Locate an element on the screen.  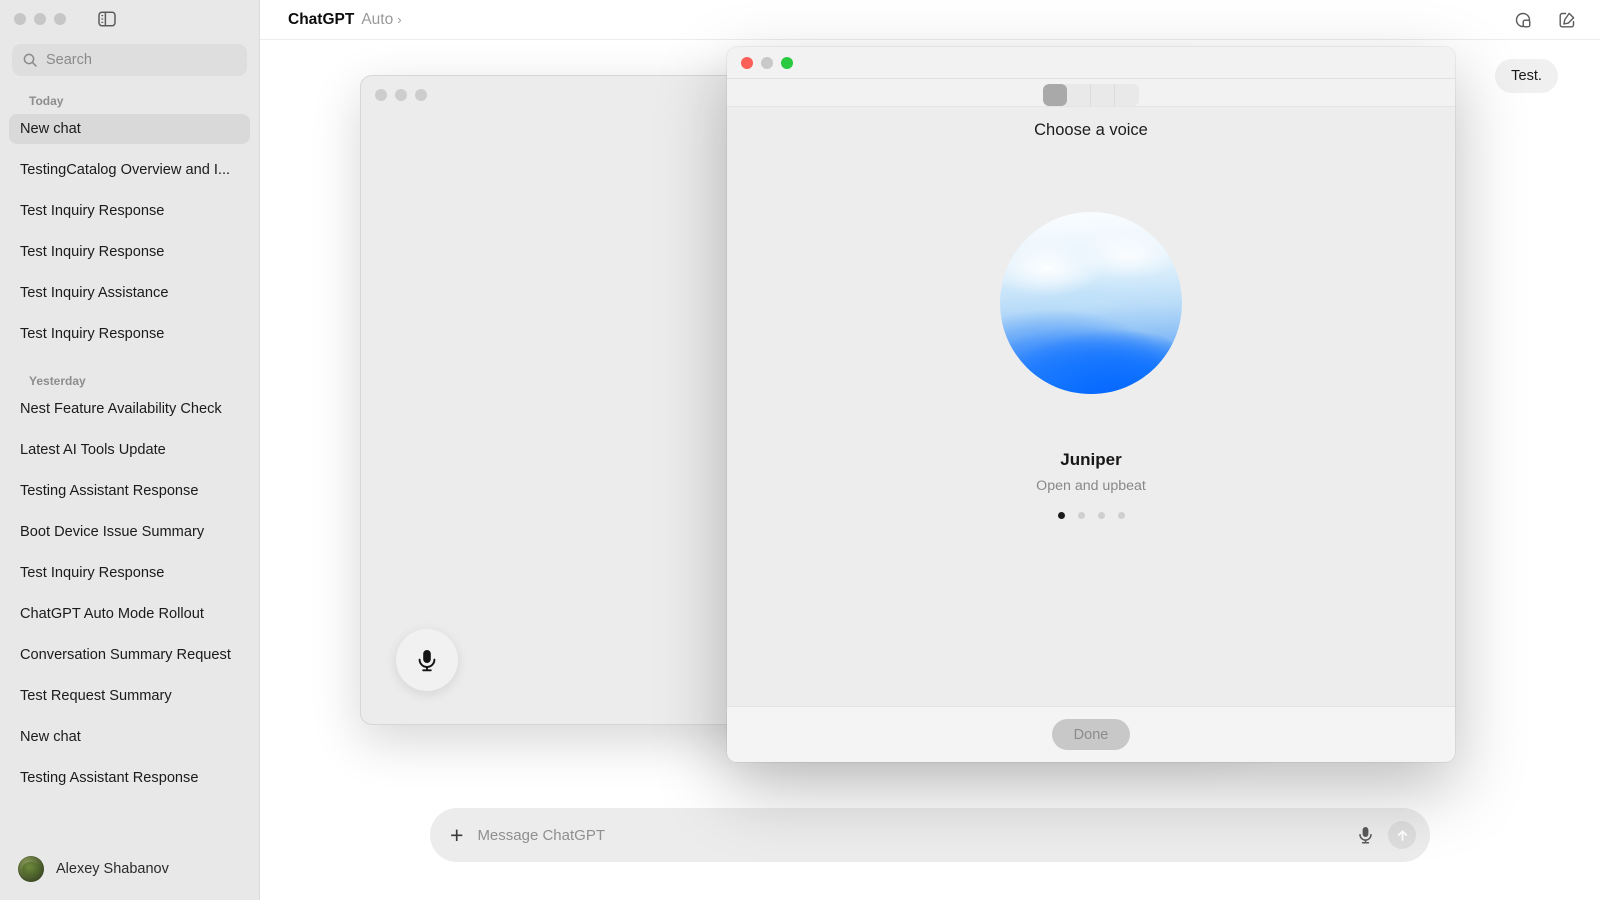
modal-maximize-button is located at coordinates (787, 62).